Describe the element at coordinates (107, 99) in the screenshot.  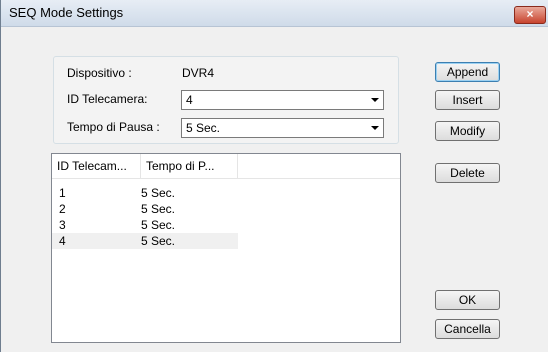
I see `camera-label: ID Telecamera:` at that location.